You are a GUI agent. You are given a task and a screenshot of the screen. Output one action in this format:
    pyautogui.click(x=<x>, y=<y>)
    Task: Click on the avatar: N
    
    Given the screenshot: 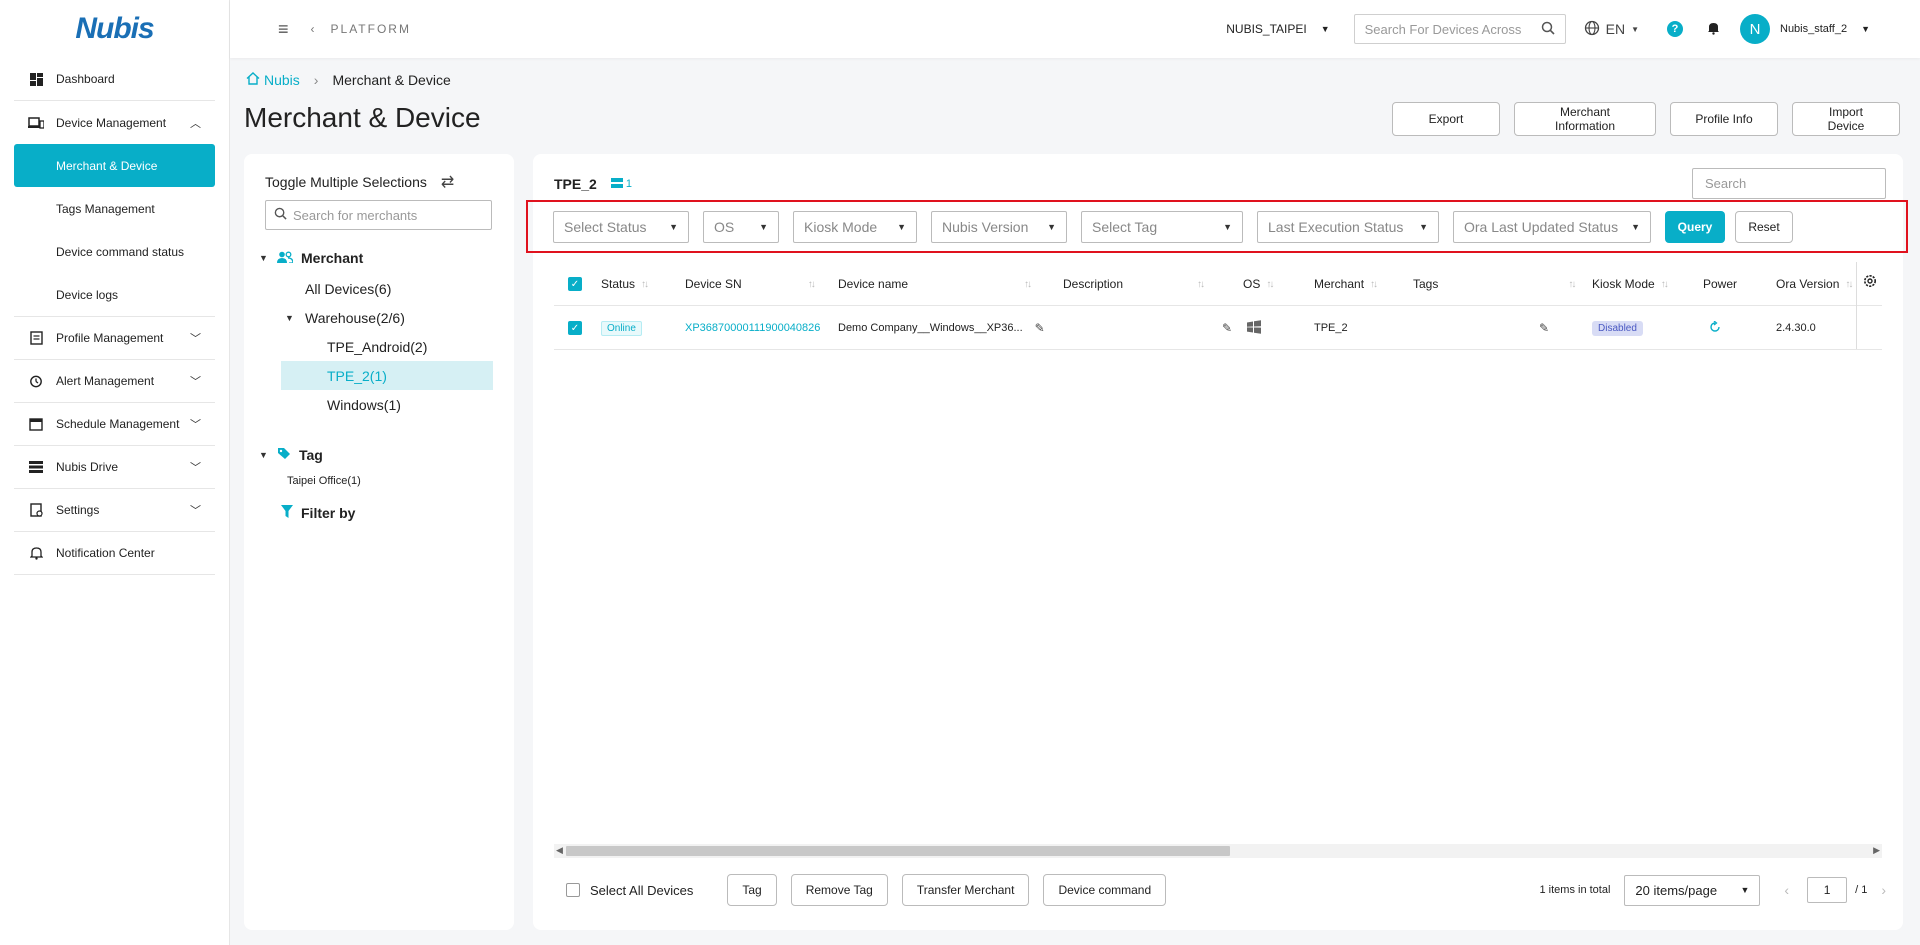 What is the action you would take?
    pyautogui.click(x=1755, y=29)
    